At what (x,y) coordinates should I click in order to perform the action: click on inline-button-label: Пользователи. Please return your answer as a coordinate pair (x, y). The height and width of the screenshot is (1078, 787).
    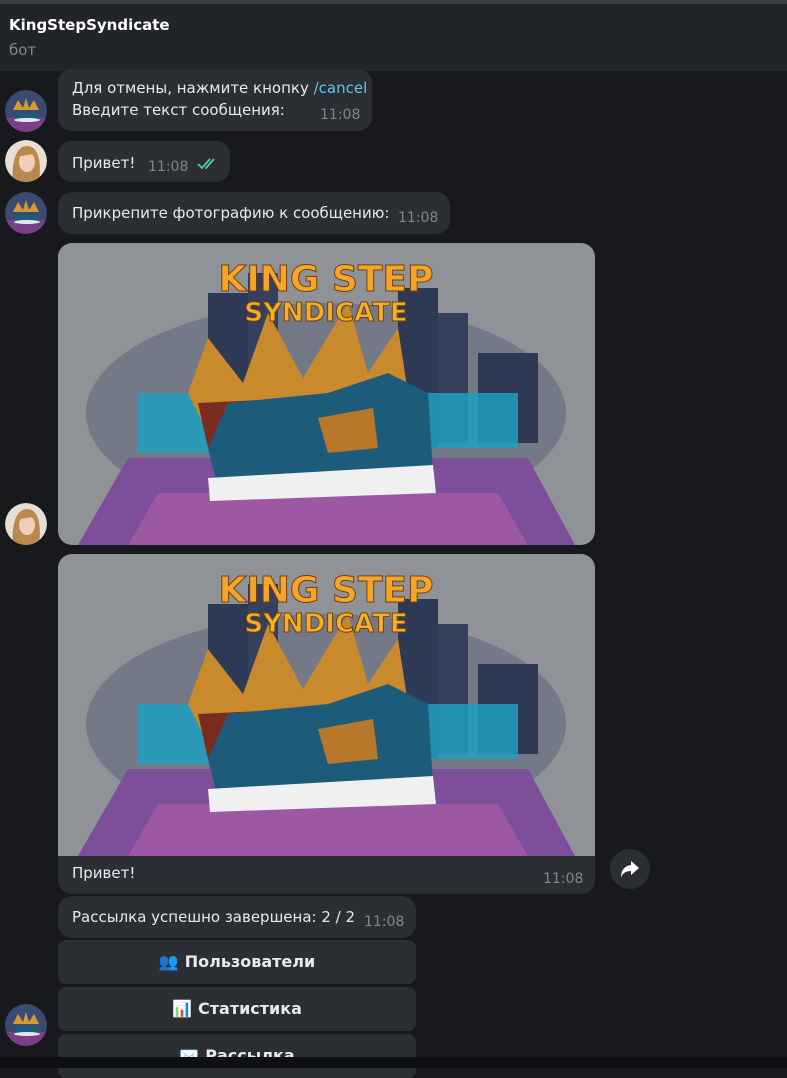
    Looking at the image, I should click on (250, 961).